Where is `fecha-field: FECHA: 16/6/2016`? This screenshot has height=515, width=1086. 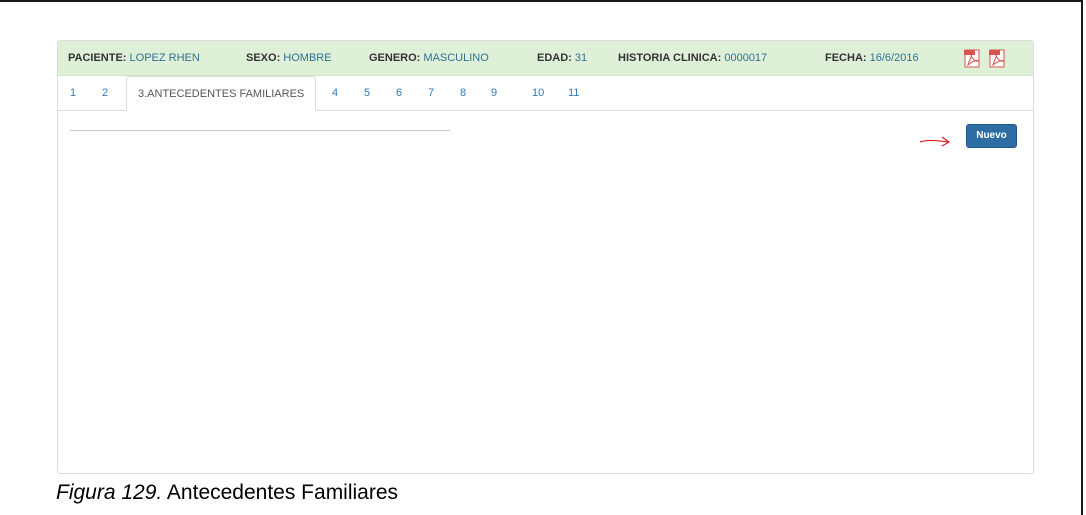 fecha-field: FECHA: 16/6/2016 is located at coordinates (872, 58).